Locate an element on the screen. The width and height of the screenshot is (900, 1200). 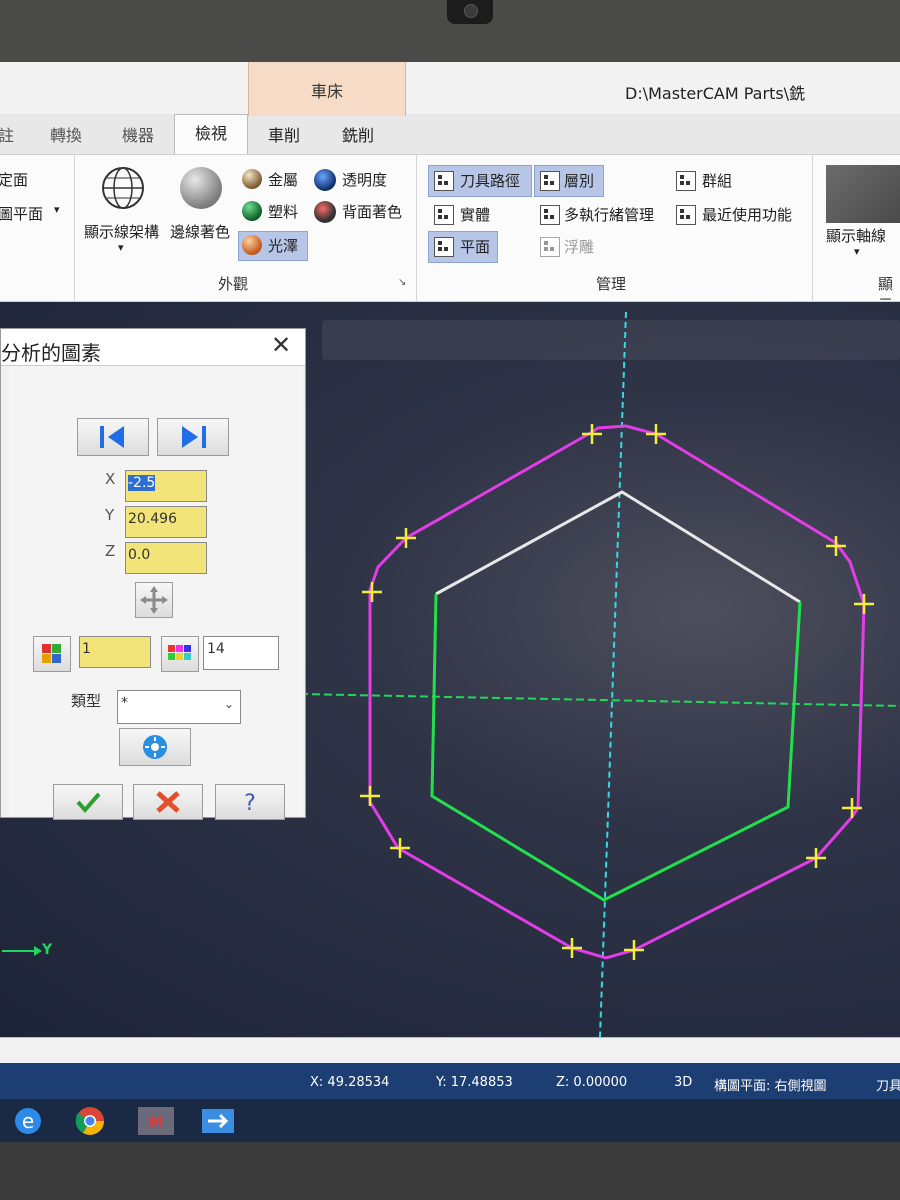
type-select: * ⌄ is located at coordinates (179, 707).